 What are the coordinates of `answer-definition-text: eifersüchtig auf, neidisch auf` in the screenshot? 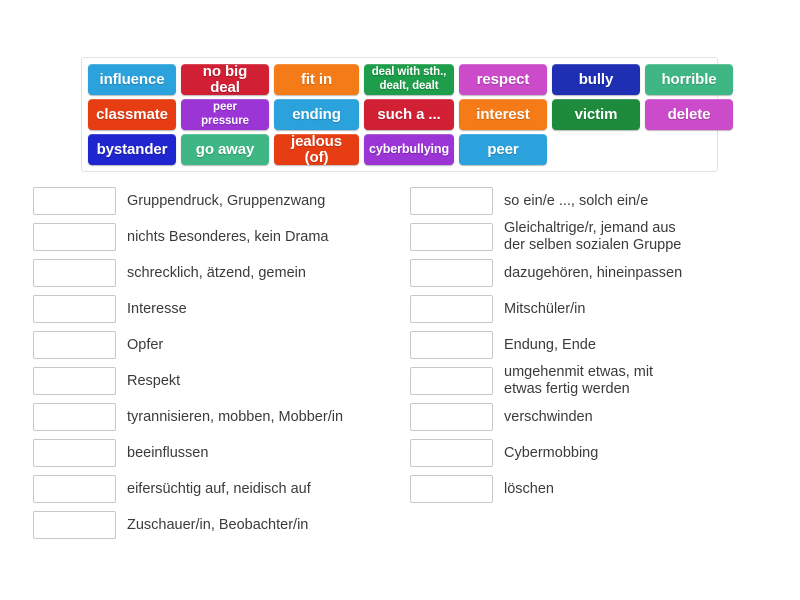 It's located at (219, 488).